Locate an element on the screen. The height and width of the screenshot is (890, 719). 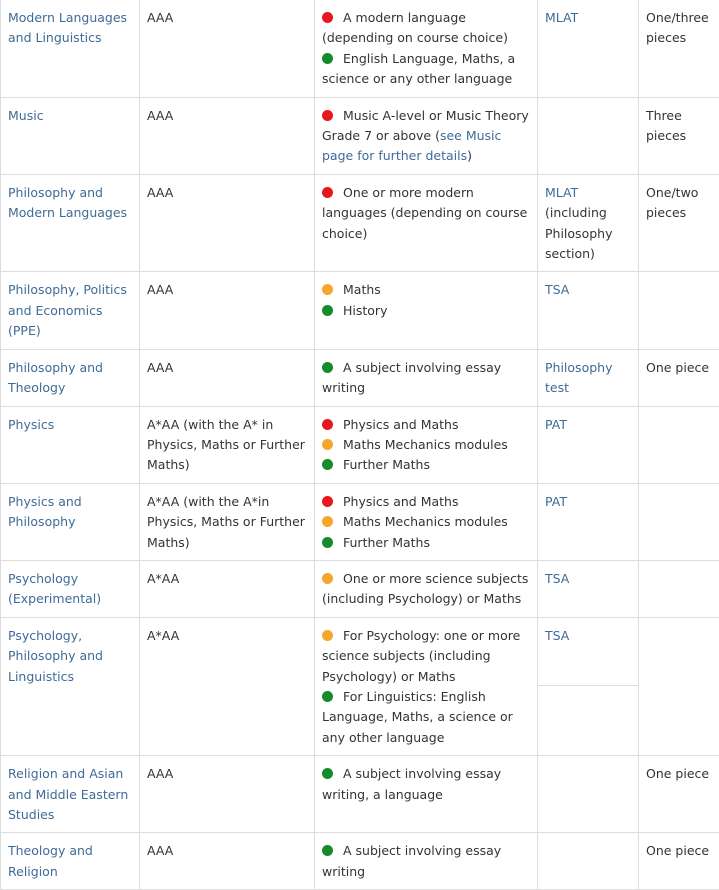
requirement-text: Maths Mechanics modules is located at coordinates (425, 444).